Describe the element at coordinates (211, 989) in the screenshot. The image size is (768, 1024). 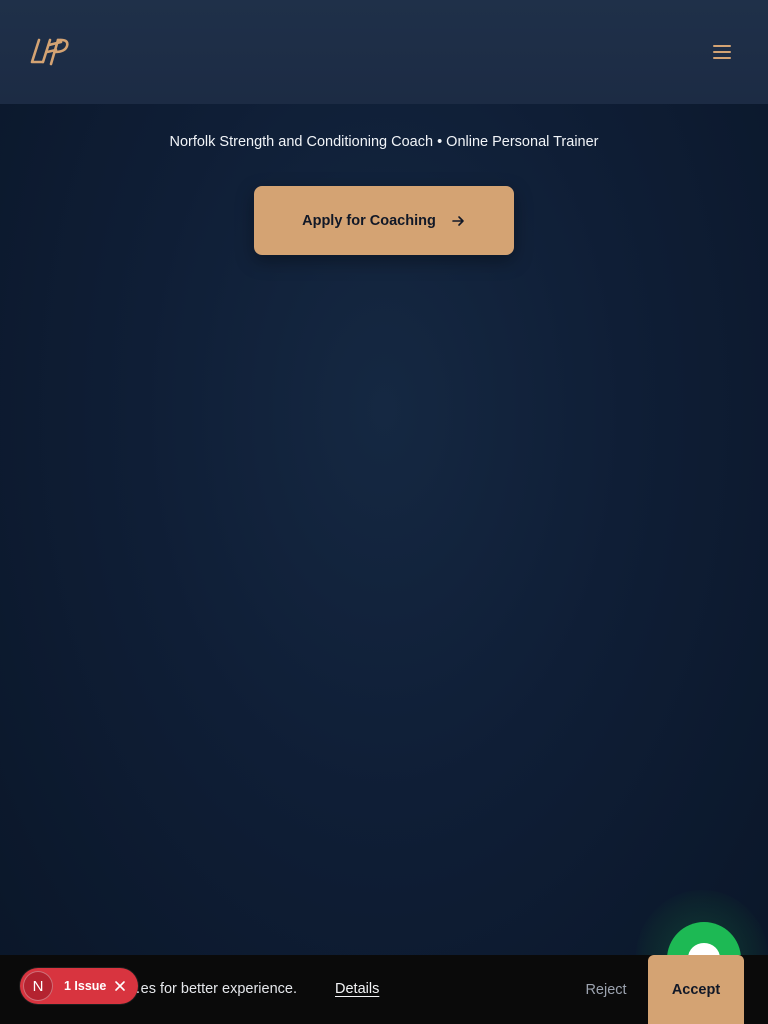
I see `cookie-message-text: …es for better experience.` at that location.